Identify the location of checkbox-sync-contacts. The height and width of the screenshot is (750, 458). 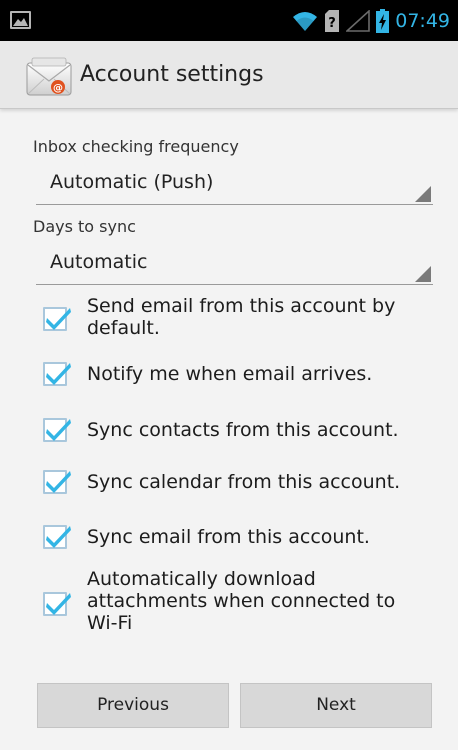
(57, 430).